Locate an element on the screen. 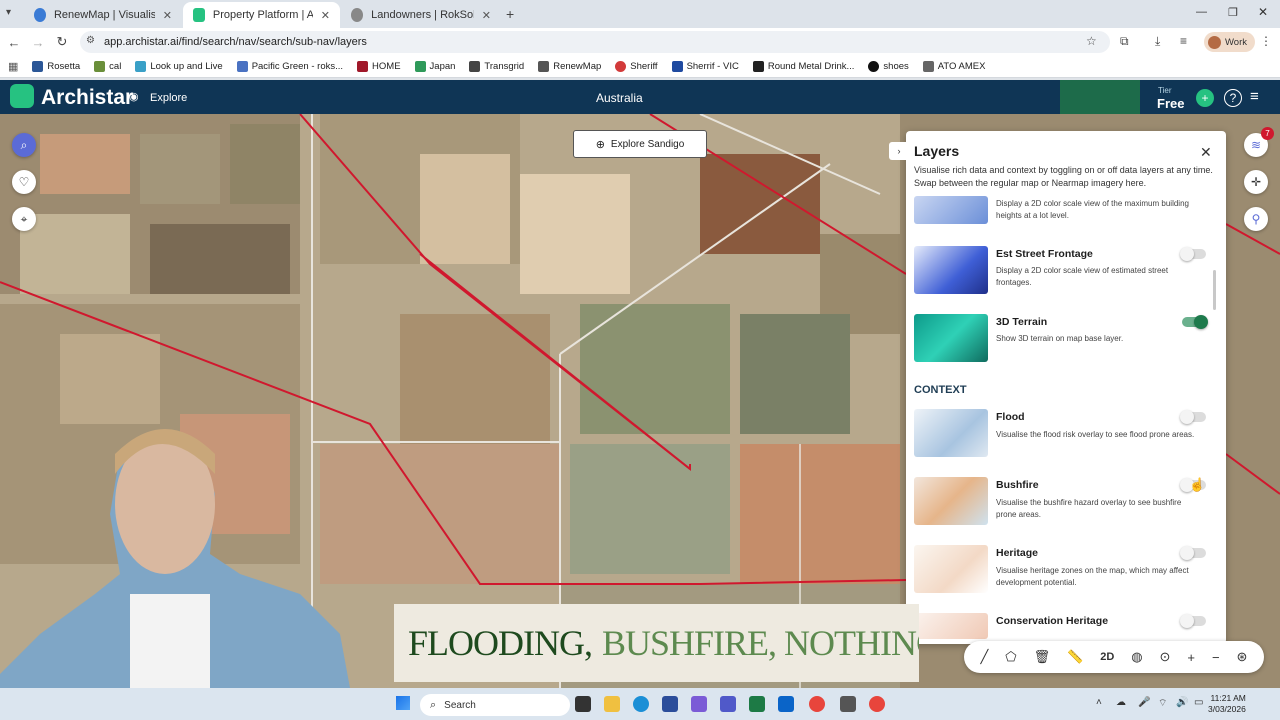  bookmark-item: Japan is located at coordinates (434, 66).